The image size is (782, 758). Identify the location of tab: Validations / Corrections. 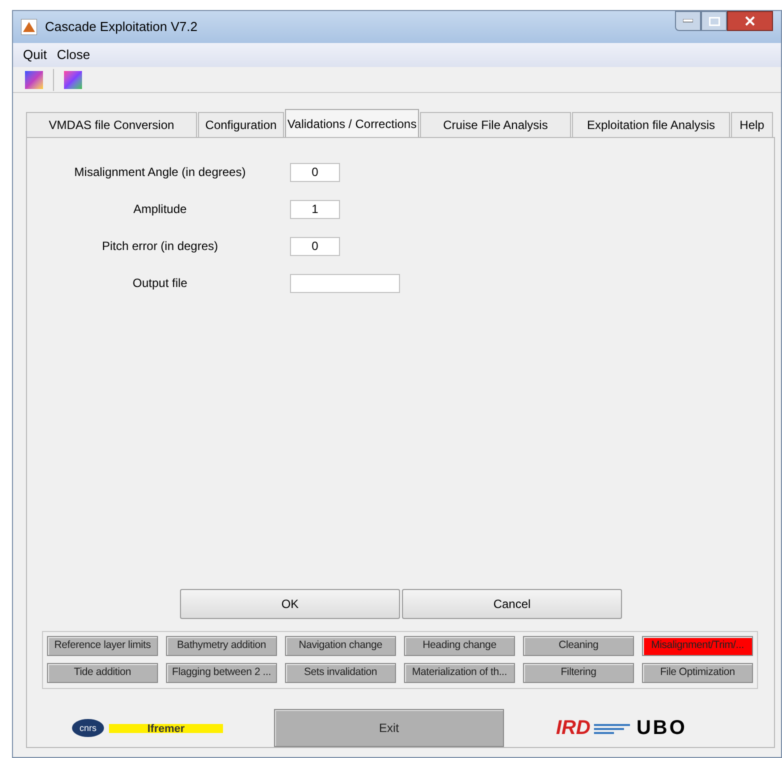
(352, 123).